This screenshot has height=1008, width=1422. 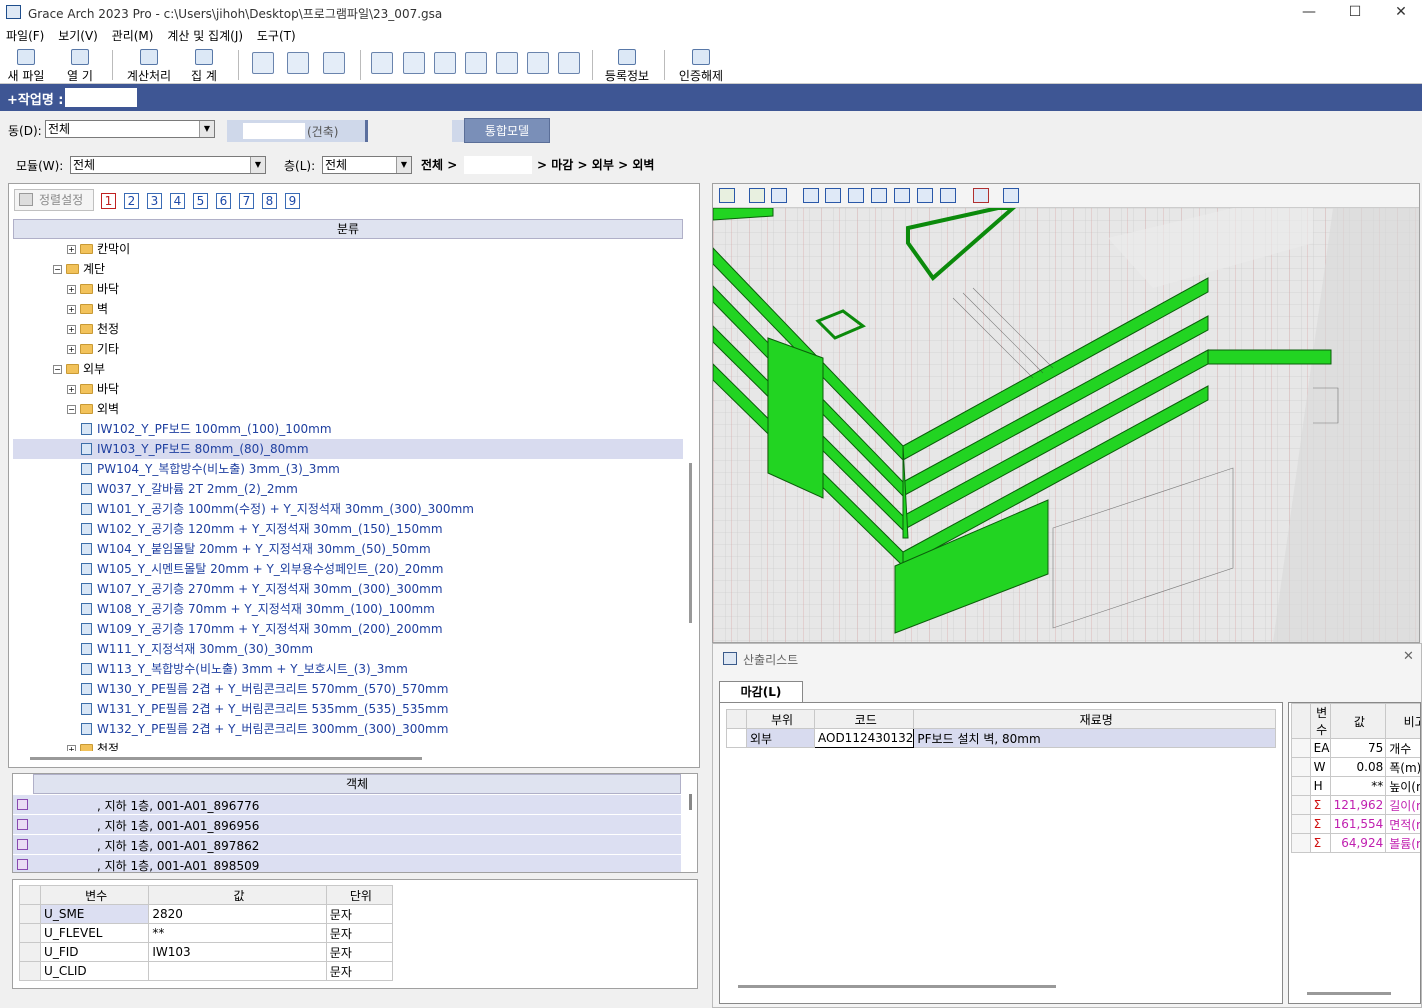 What do you see at coordinates (237, 933) in the screenshot?
I see `variable-value: **` at bounding box center [237, 933].